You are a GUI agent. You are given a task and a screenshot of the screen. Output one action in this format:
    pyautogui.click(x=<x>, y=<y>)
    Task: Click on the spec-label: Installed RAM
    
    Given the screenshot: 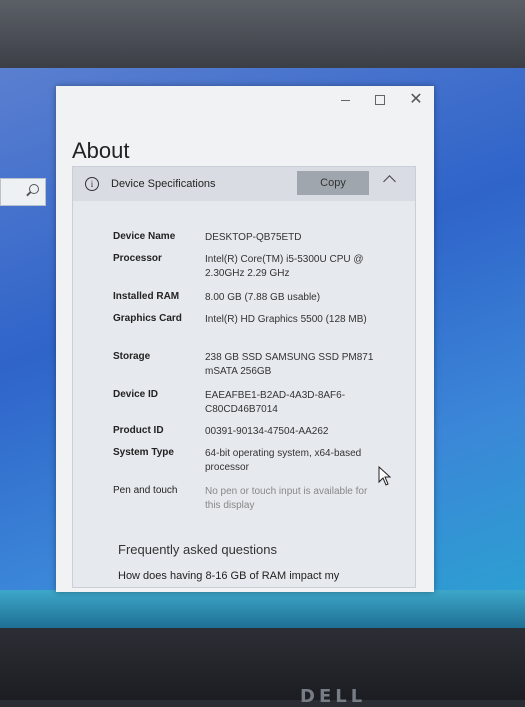 What is the action you would take?
    pyautogui.click(x=146, y=296)
    